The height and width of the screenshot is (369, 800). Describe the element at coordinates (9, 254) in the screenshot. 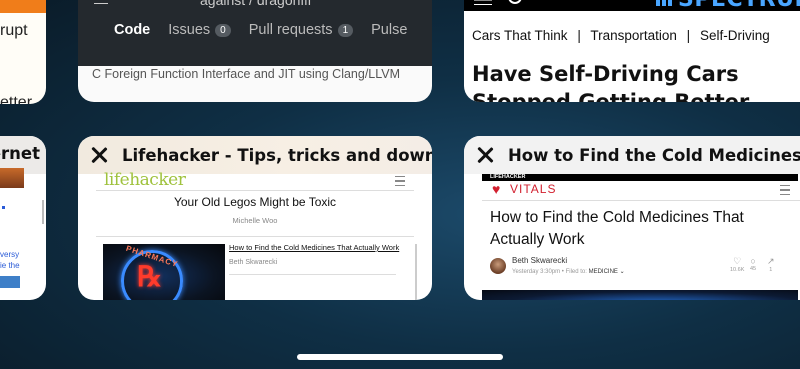

I see `link-text: versy` at that location.